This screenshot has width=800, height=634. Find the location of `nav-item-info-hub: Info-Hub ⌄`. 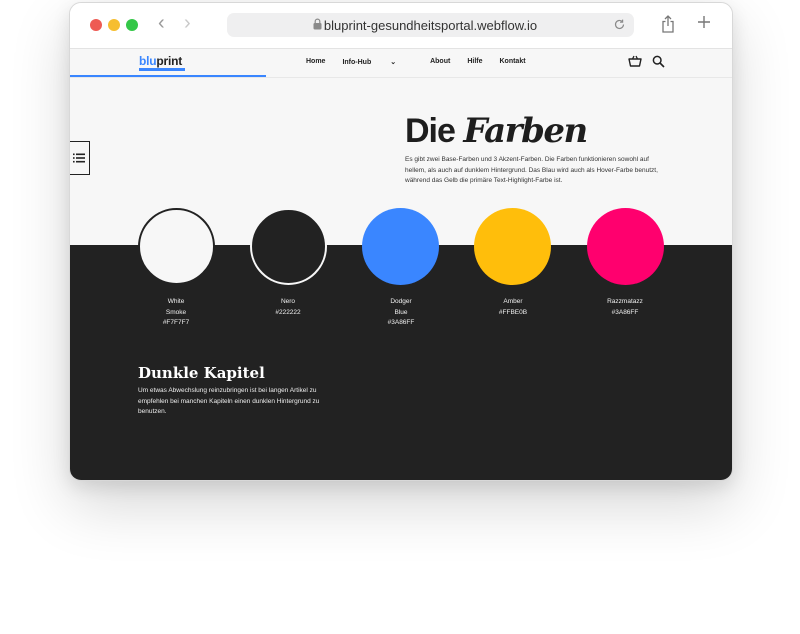

nav-item-info-hub: Info-Hub ⌄ is located at coordinates (377, 62).